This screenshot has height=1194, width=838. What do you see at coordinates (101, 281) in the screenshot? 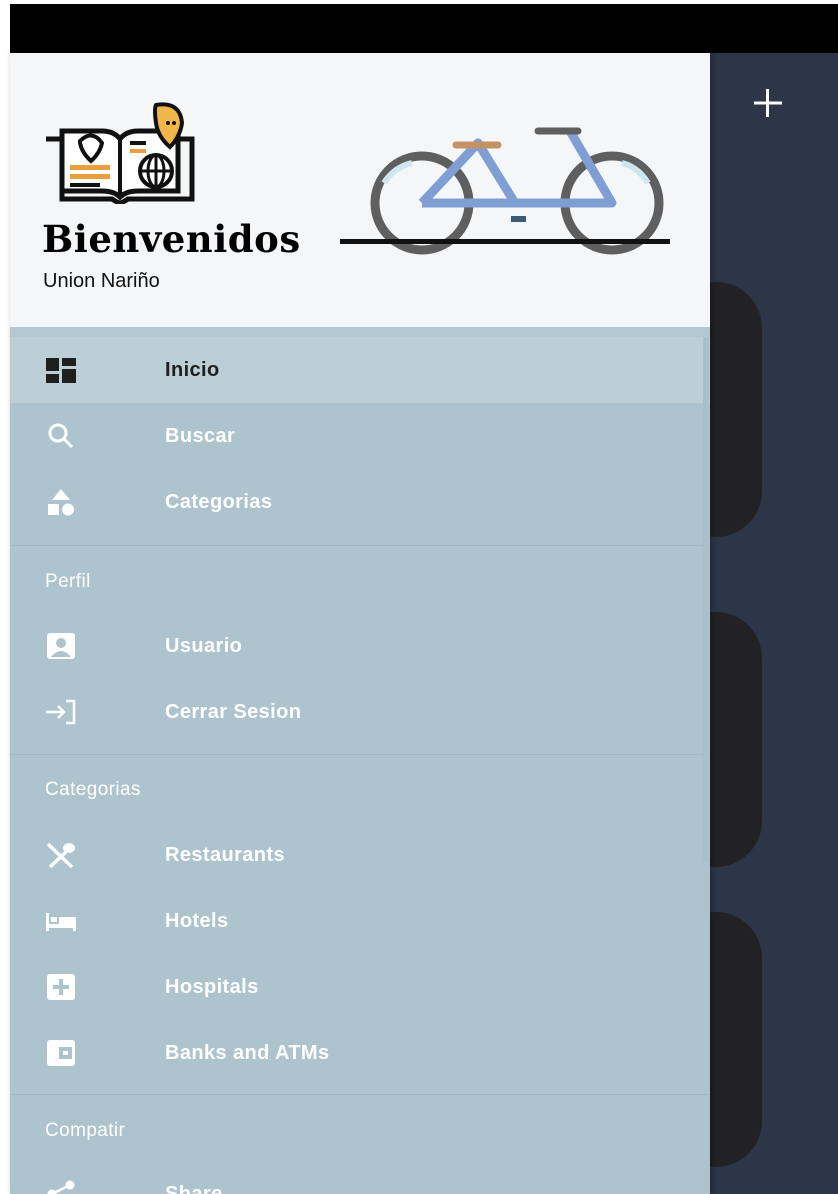
I see `organization-subtitle: Union Nariño` at bounding box center [101, 281].